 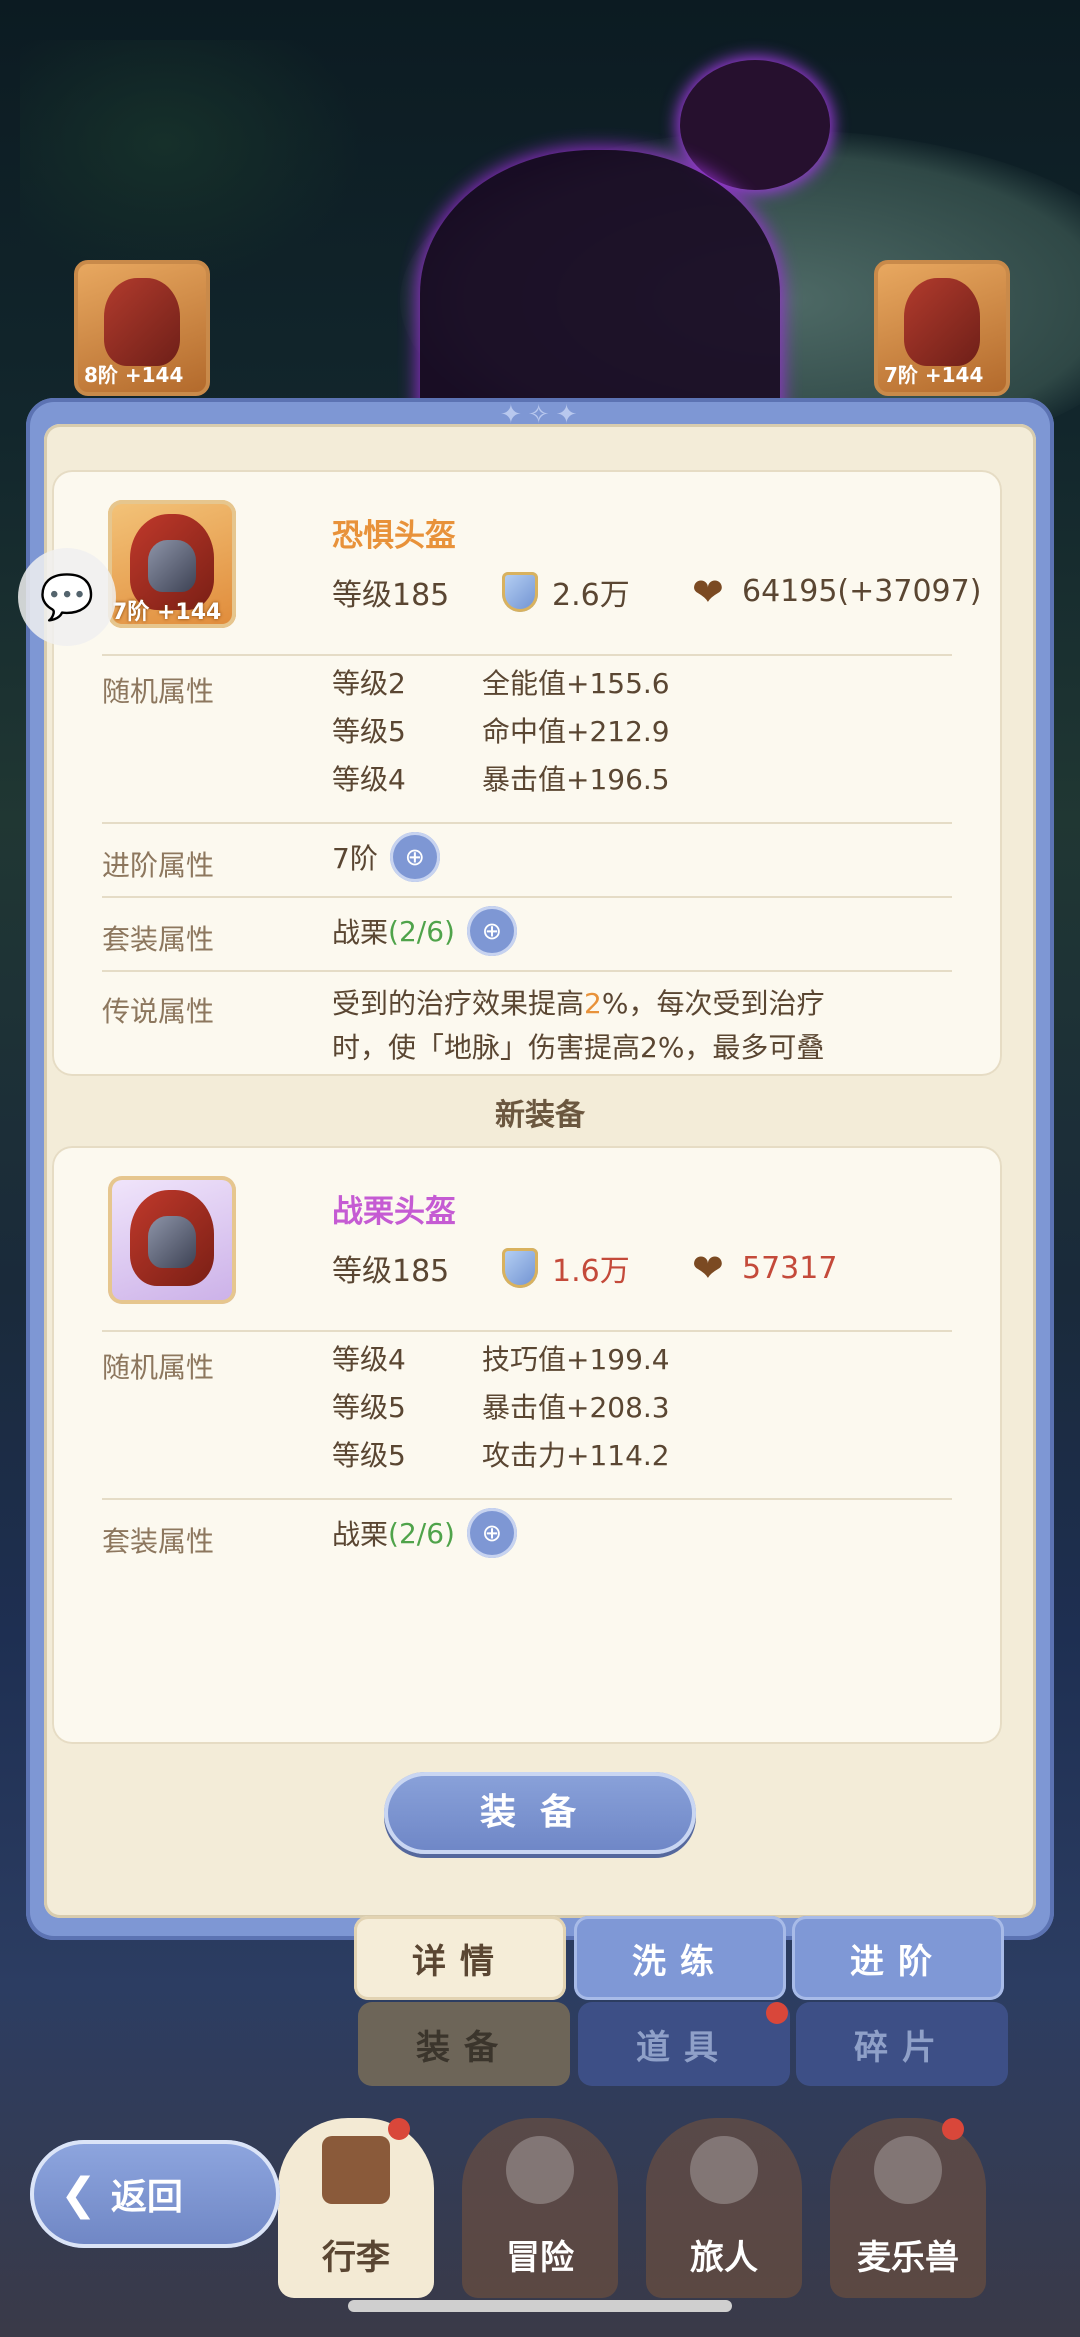 I want to click on nav-adventure: 冒险, so click(x=540, y=2208).